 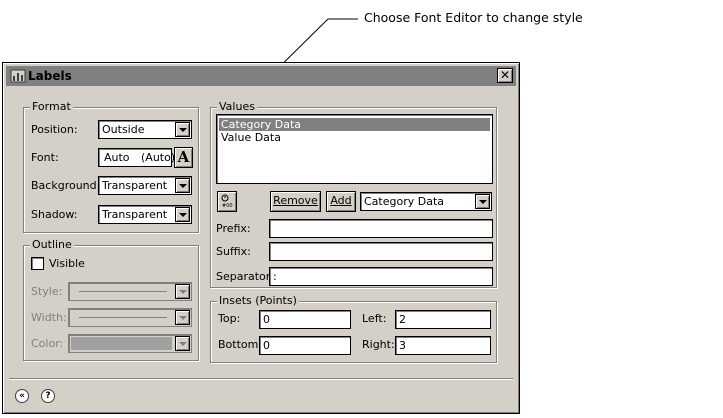 What do you see at coordinates (50, 76) in the screenshot?
I see `window-title: Labels` at bounding box center [50, 76].